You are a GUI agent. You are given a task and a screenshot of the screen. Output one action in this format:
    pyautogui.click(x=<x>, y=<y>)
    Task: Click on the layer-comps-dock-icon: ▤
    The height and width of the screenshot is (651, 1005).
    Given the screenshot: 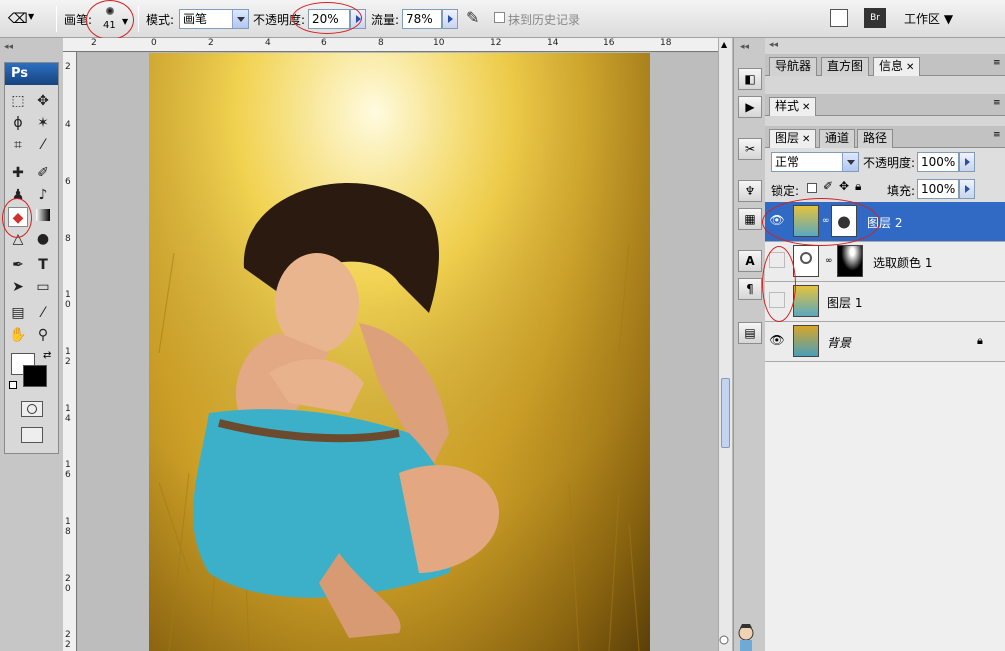 What is the action you would take?
    pyautogui.click(x=750, y=333)
    